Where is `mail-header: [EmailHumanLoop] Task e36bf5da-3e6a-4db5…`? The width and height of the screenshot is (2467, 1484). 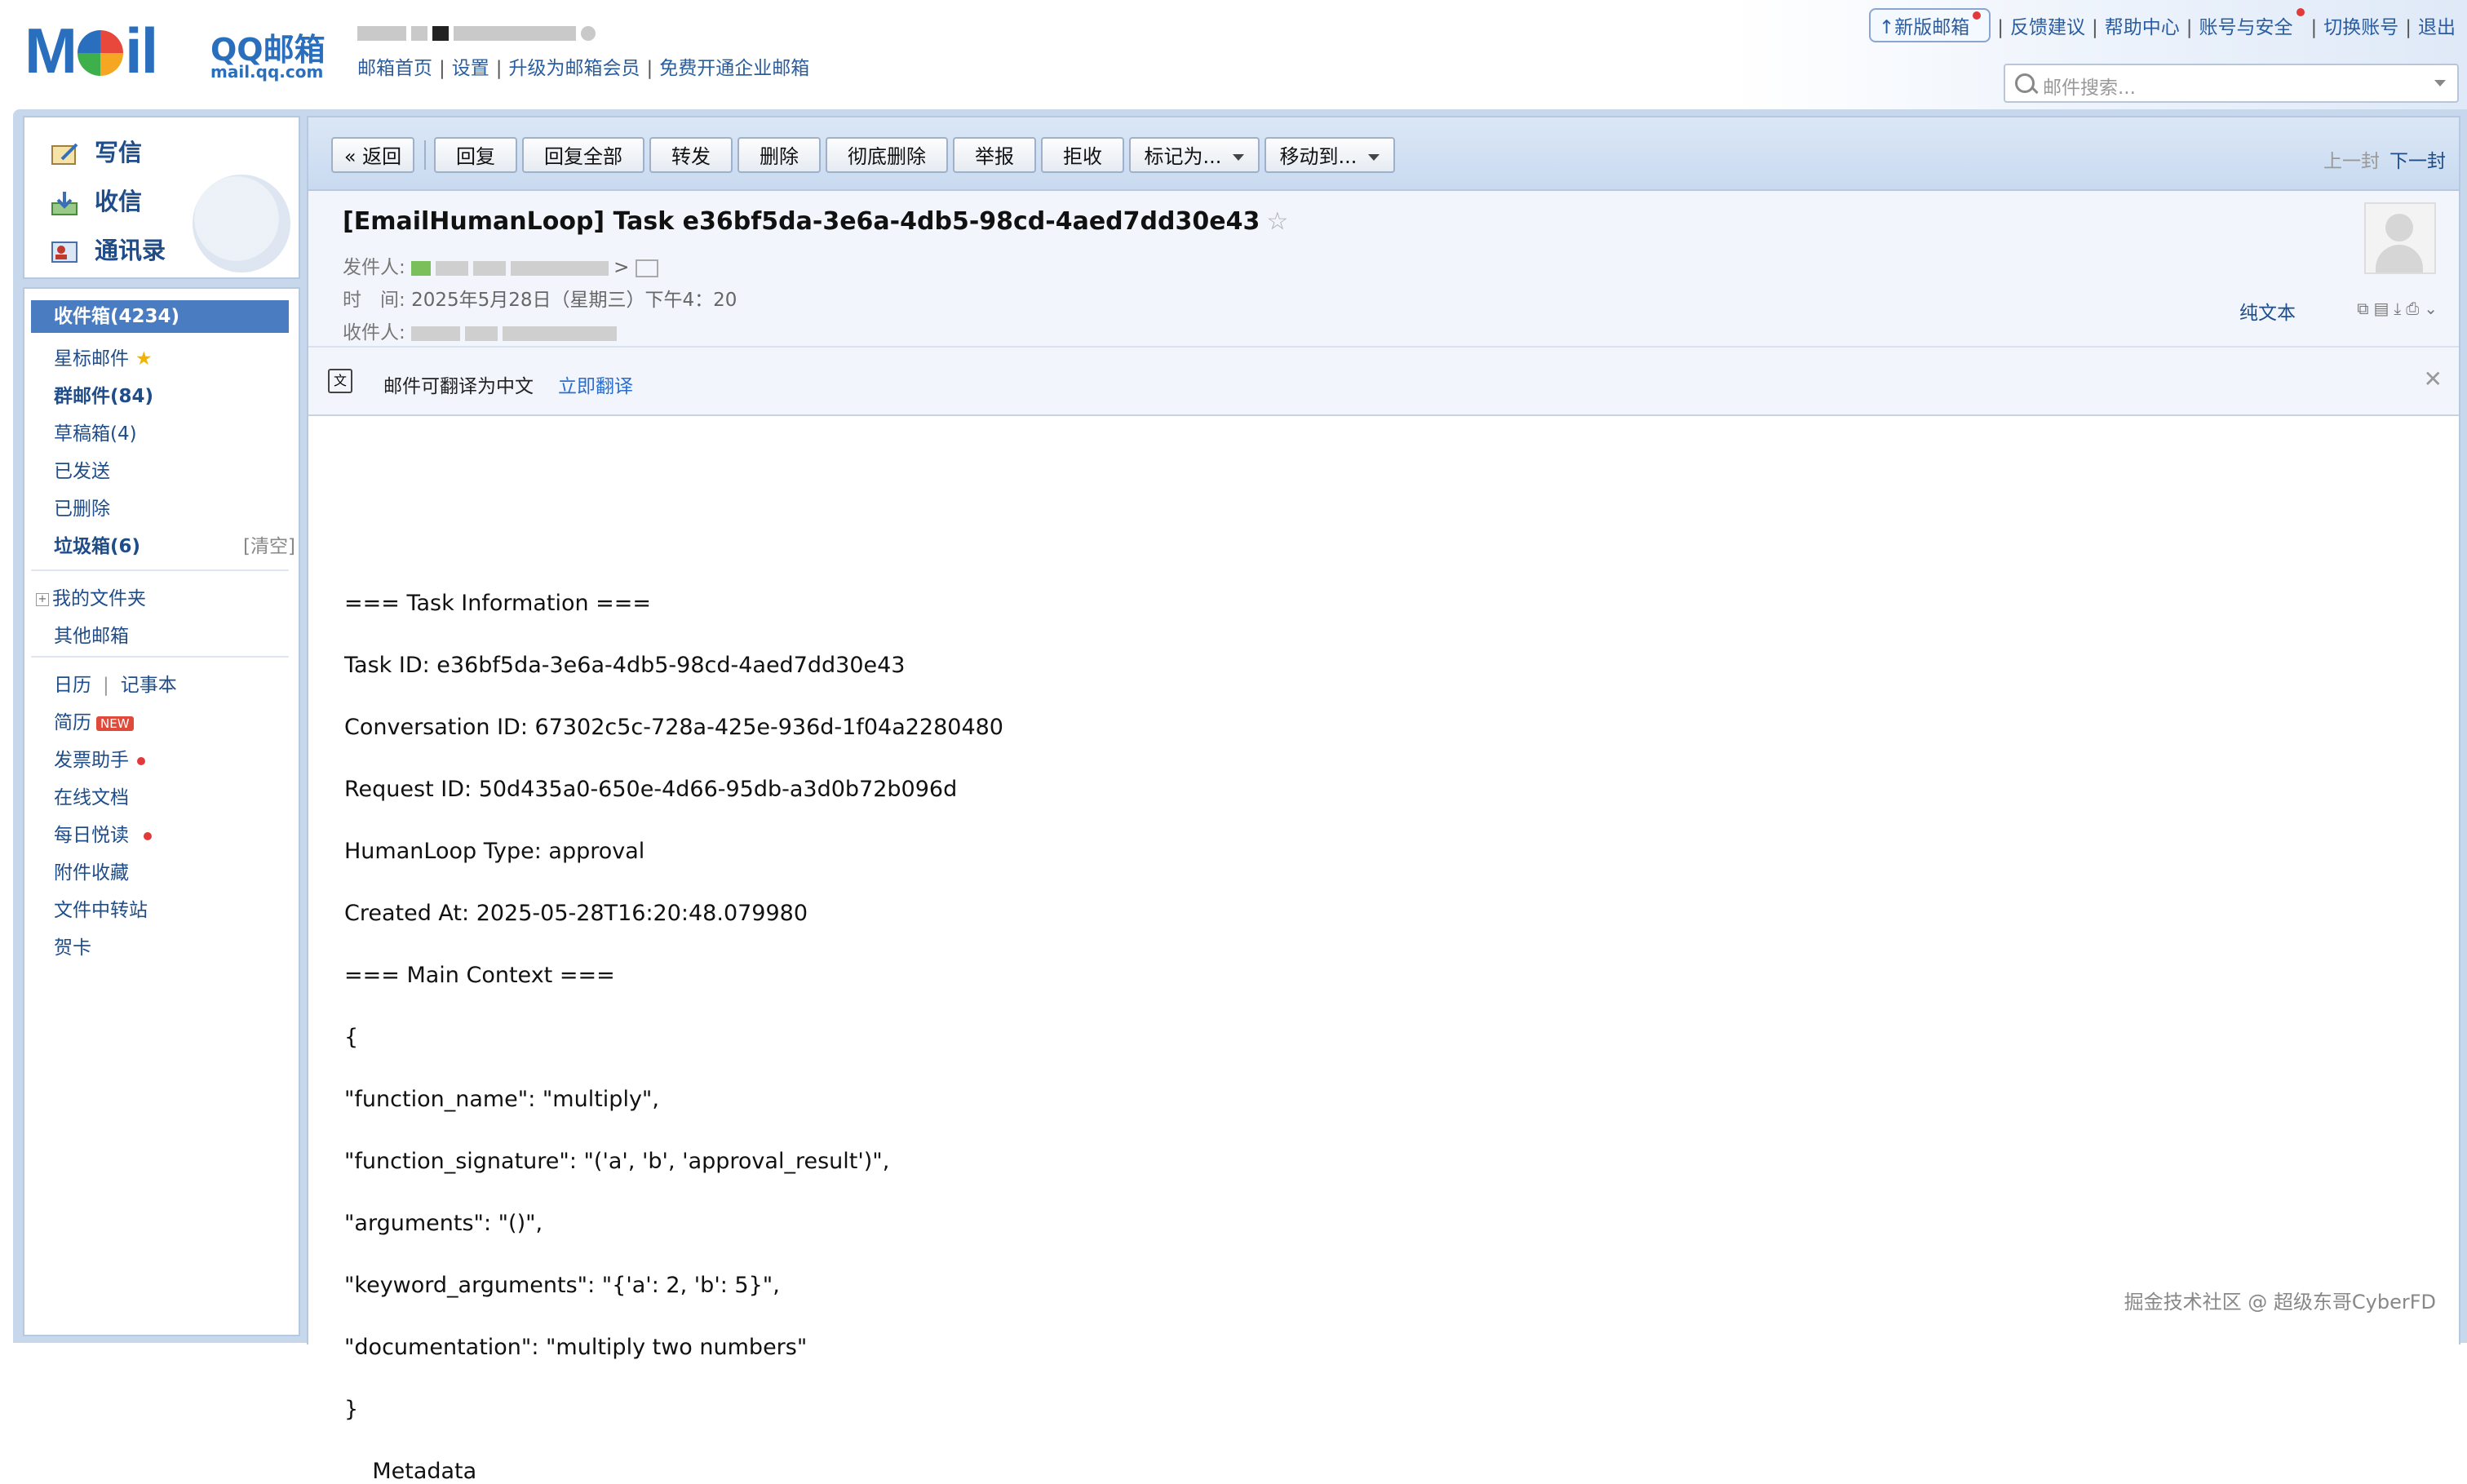
mail-header: [EmailHumanLoop] Task e36bf5da-3e6a-4db5… is located at coordinates (1383, 269).